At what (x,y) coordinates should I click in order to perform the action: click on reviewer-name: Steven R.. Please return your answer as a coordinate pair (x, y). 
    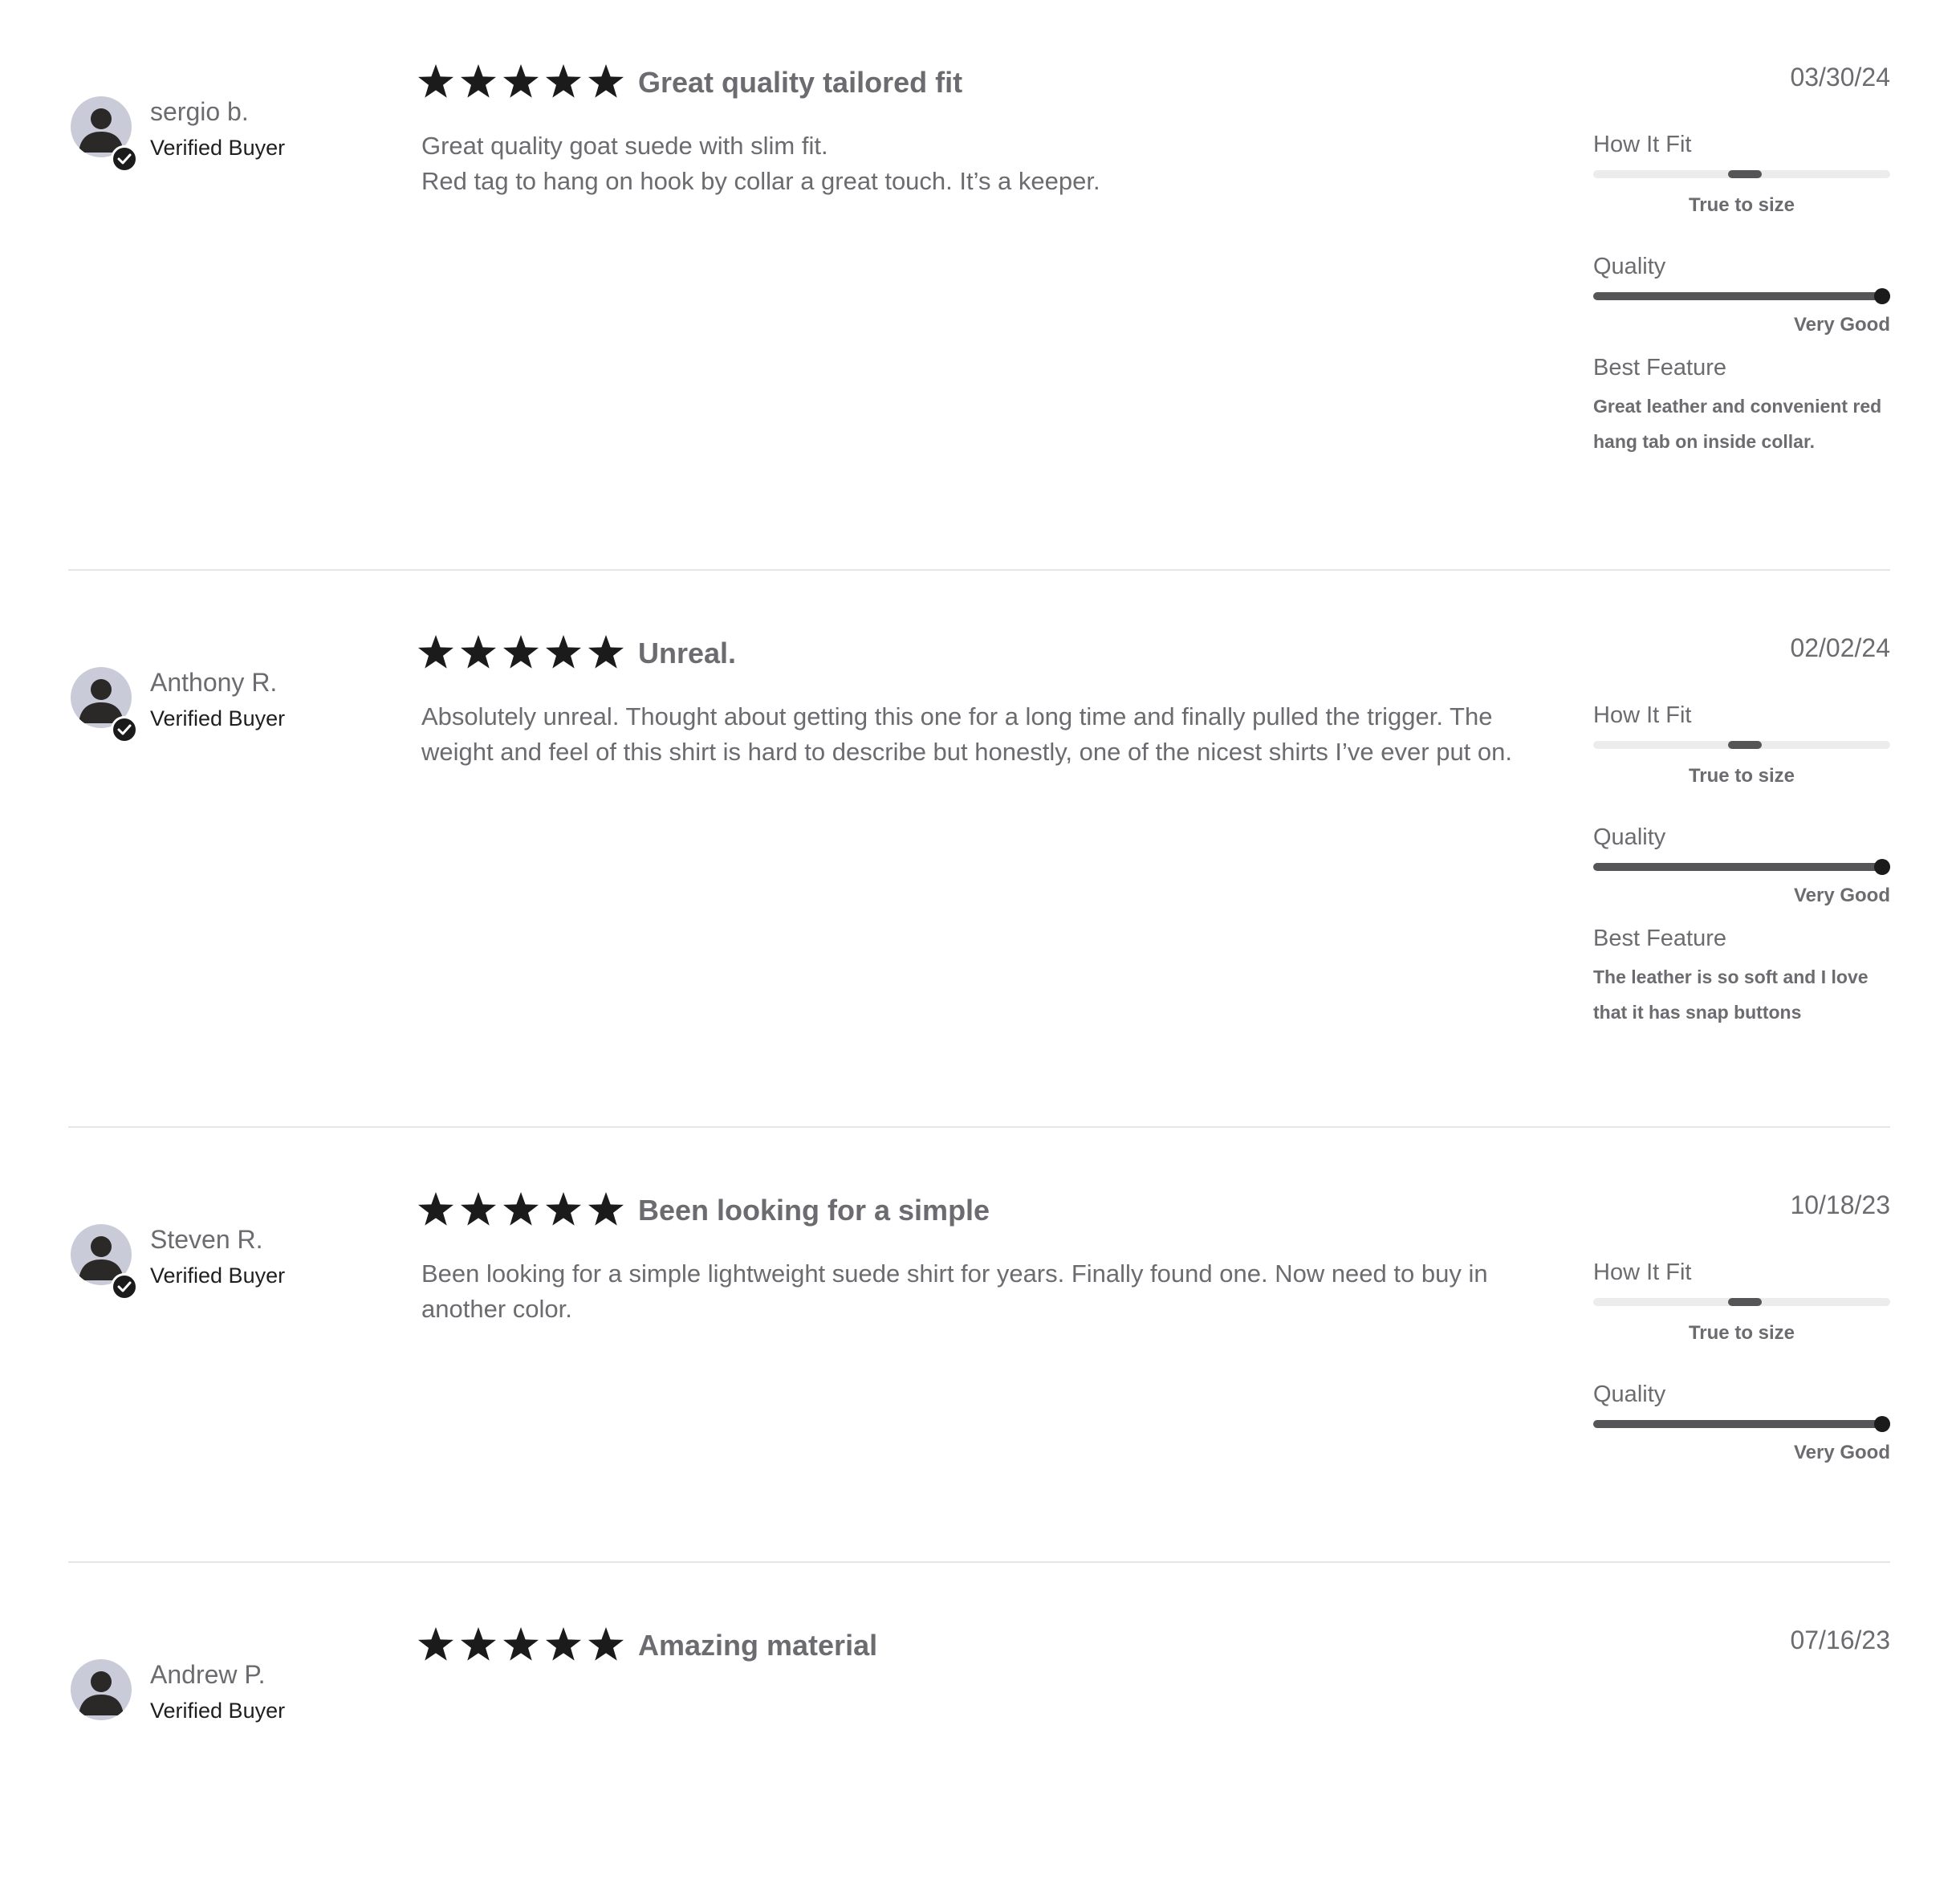
    Looking at the image, I should click on (206, 1239).